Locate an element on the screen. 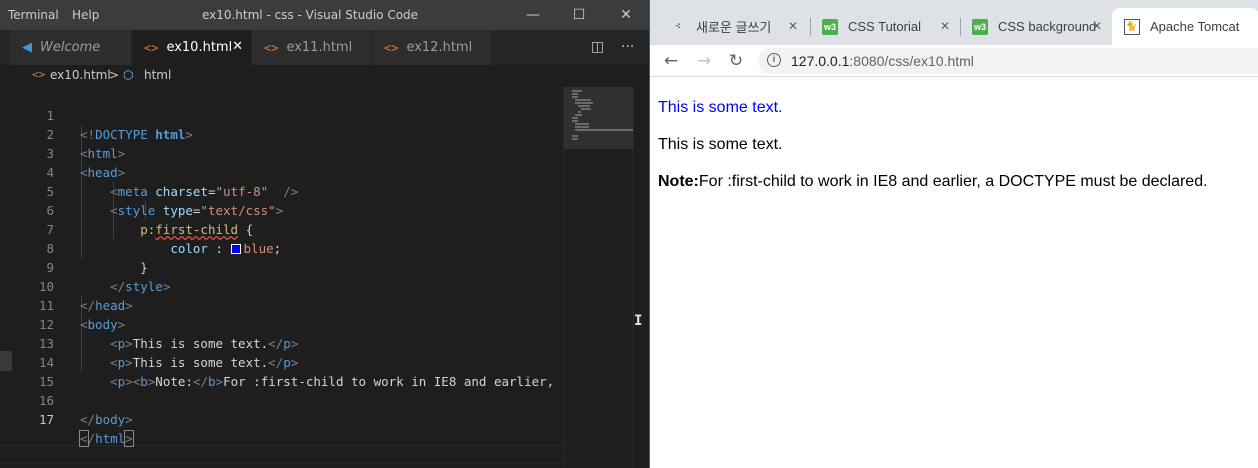  code-line: 4 <meta charset="utf-8" /> is located at coordinates (281, 171).